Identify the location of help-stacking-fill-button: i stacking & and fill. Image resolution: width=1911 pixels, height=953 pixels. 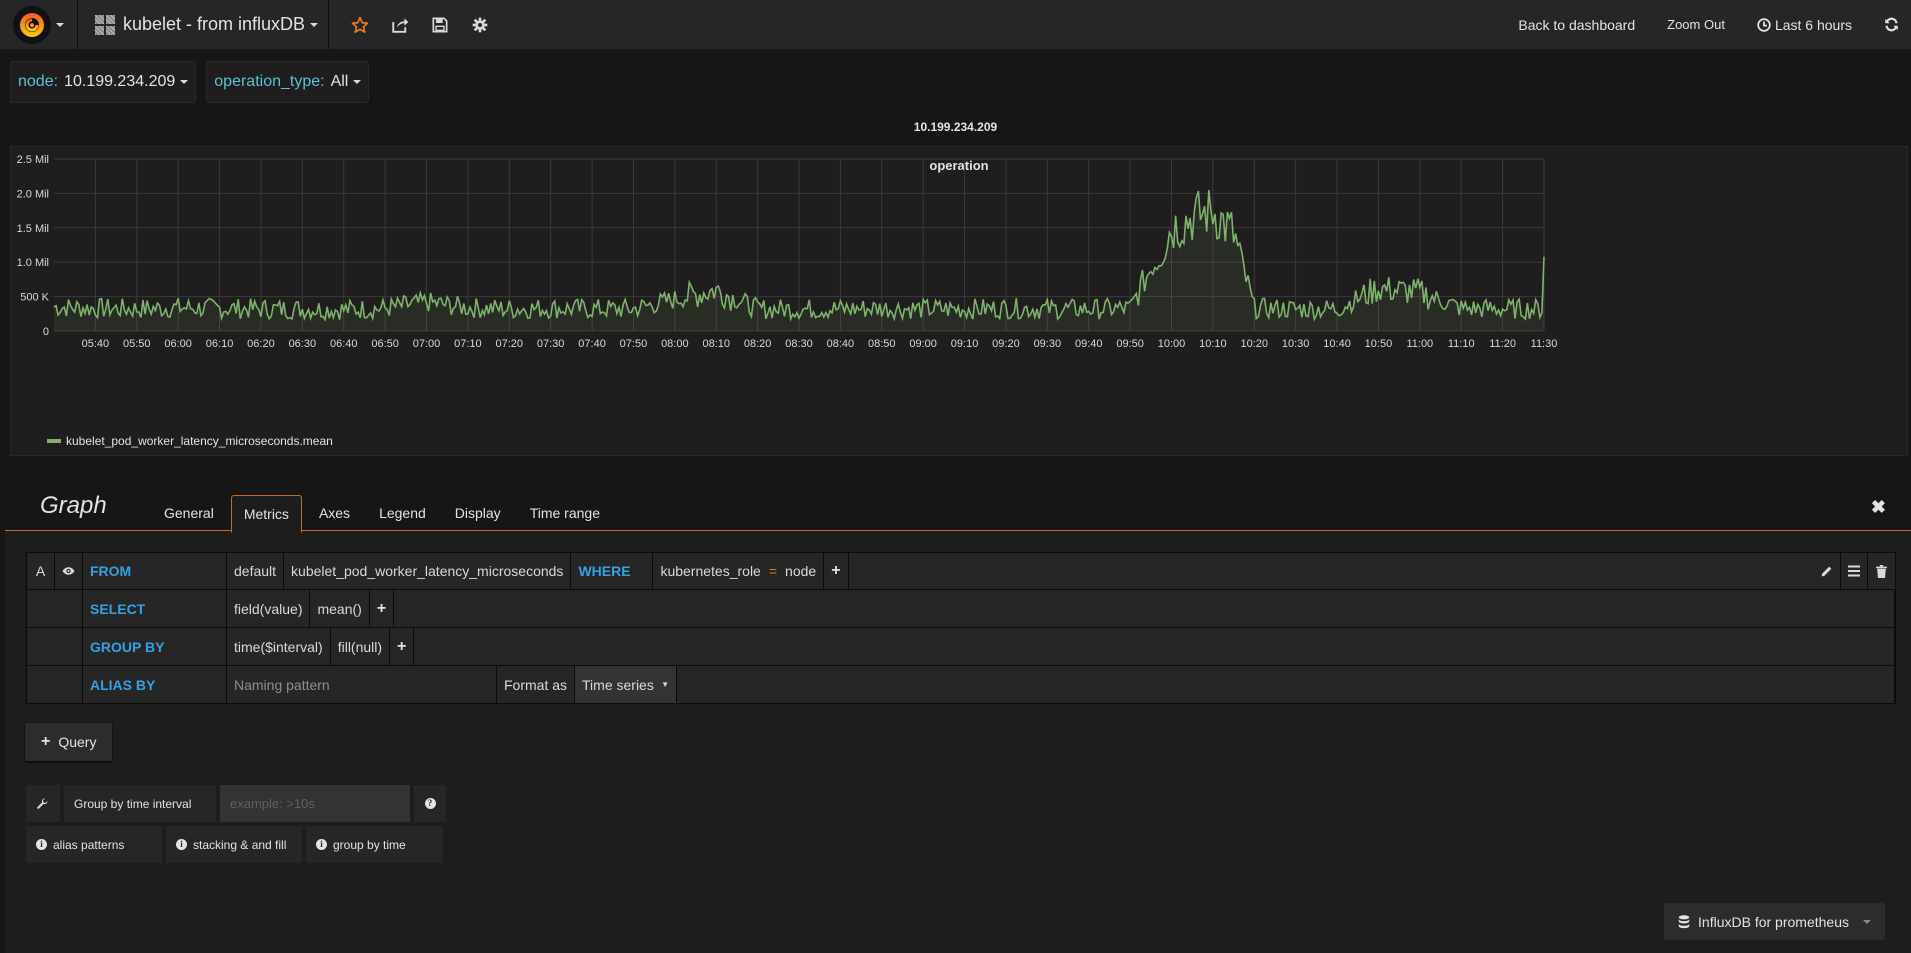
(234, 844).